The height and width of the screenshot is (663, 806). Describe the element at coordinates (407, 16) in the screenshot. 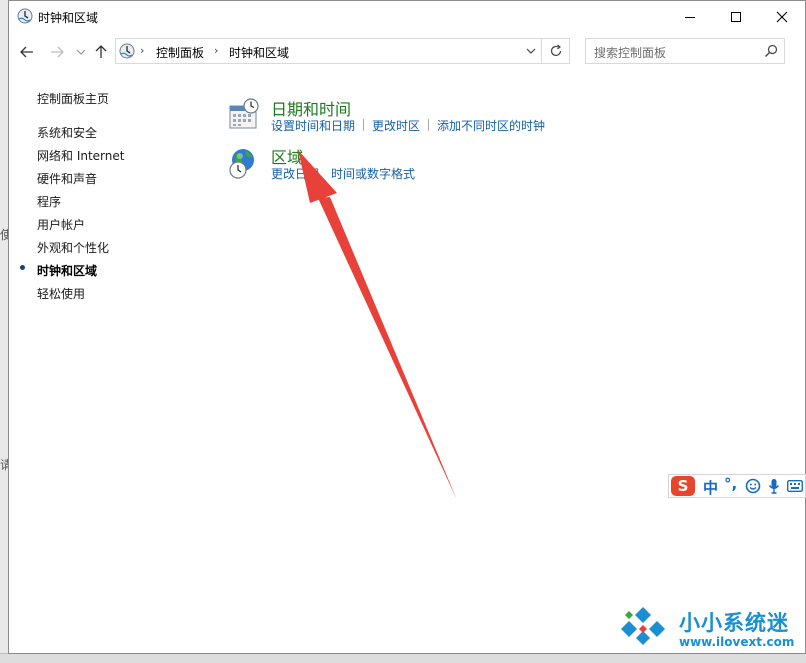

I see `title-bar: 时钟和区域` at that location.